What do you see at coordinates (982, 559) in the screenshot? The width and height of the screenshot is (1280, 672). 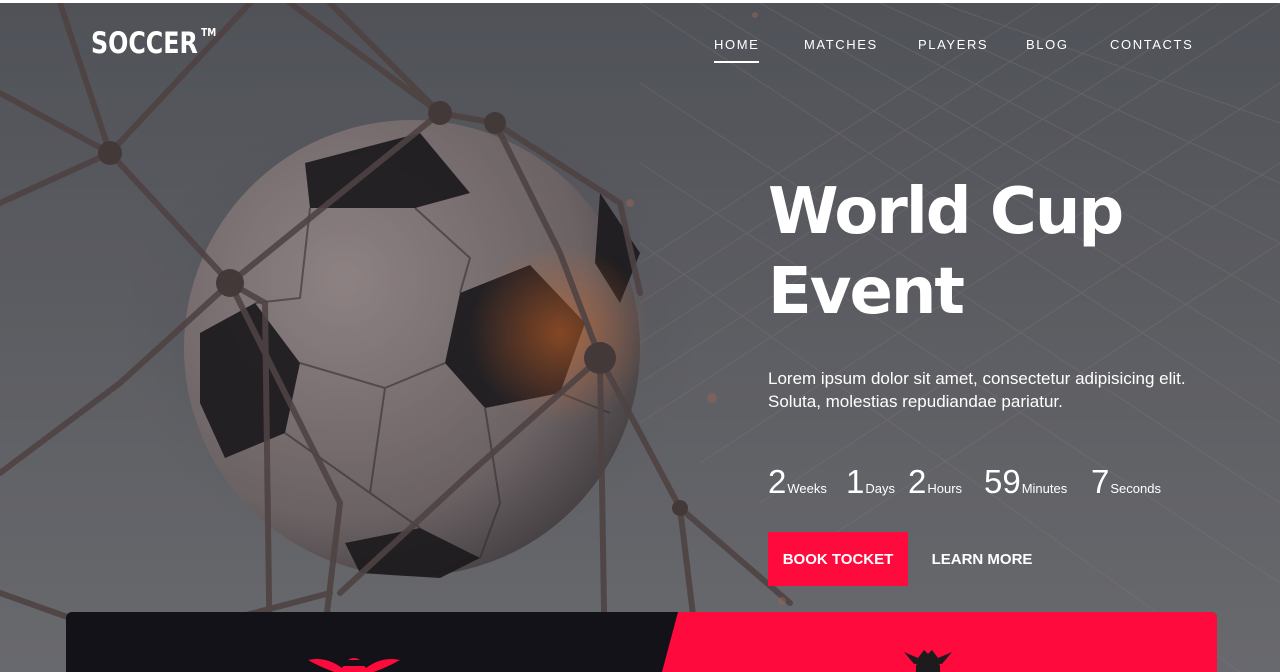 I see `learn-more-button: LEARN MORE` at bounding box center [982, 559].